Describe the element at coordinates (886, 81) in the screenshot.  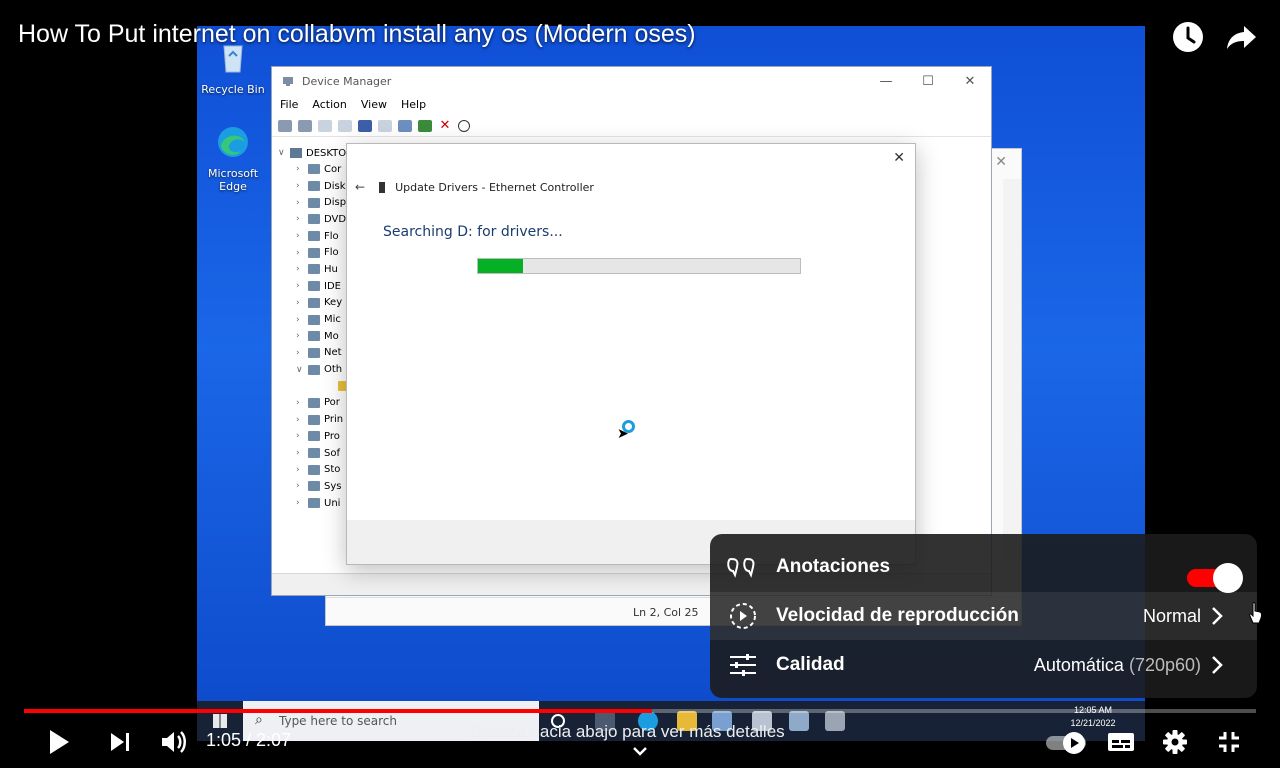
I see `minimize-icon: —` at that location.